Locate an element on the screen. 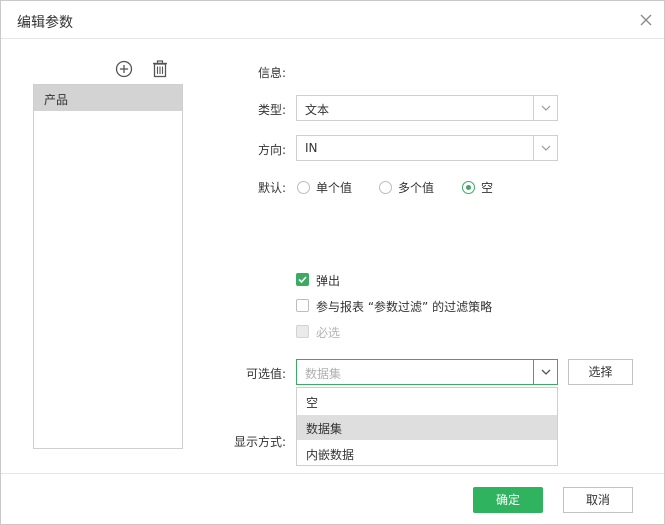 The width and height of the screenshot is (665, 525). dialog-footer: 确定 取消 is located at coordinates (332, 498).